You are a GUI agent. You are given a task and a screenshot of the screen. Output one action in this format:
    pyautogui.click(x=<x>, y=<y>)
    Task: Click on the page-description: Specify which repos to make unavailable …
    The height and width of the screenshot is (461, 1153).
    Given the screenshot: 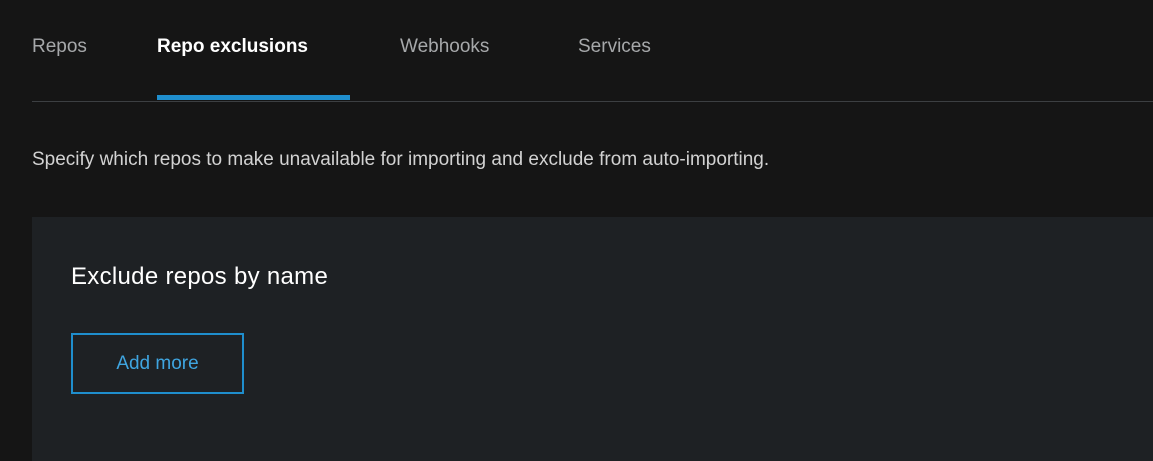 What is the action you would take?
    pyautogui.click(x=401, y=159)
    